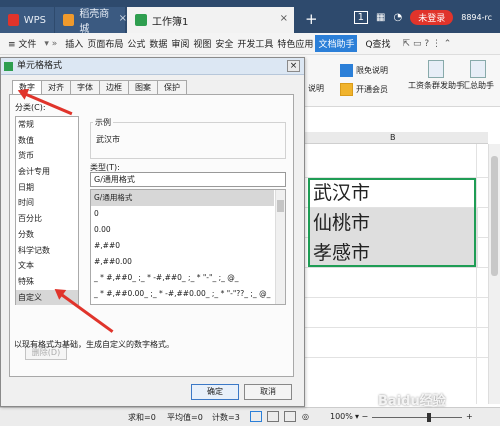  Describe the element at coordinates (188, 179) in the screenshot. I see `type-input: G/通用格式` at that location.